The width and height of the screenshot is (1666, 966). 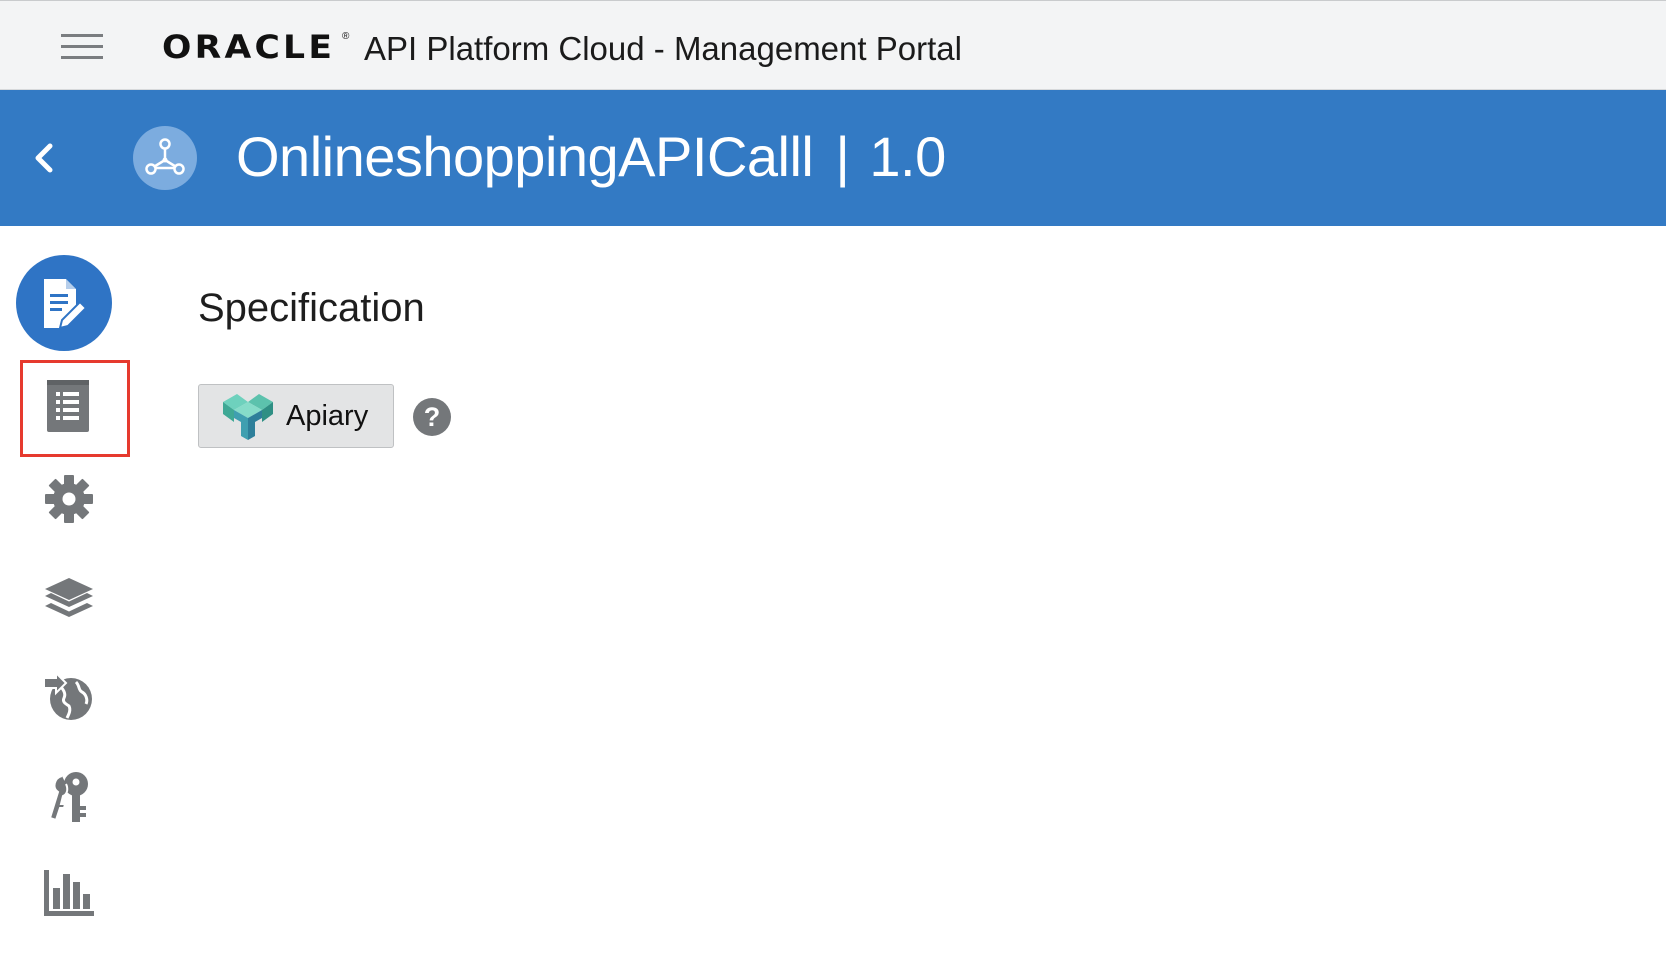 What do you see at coordinates (311, 308) in the screenshot?
I see `section-title: Specification` at bounding box center [311, 308].